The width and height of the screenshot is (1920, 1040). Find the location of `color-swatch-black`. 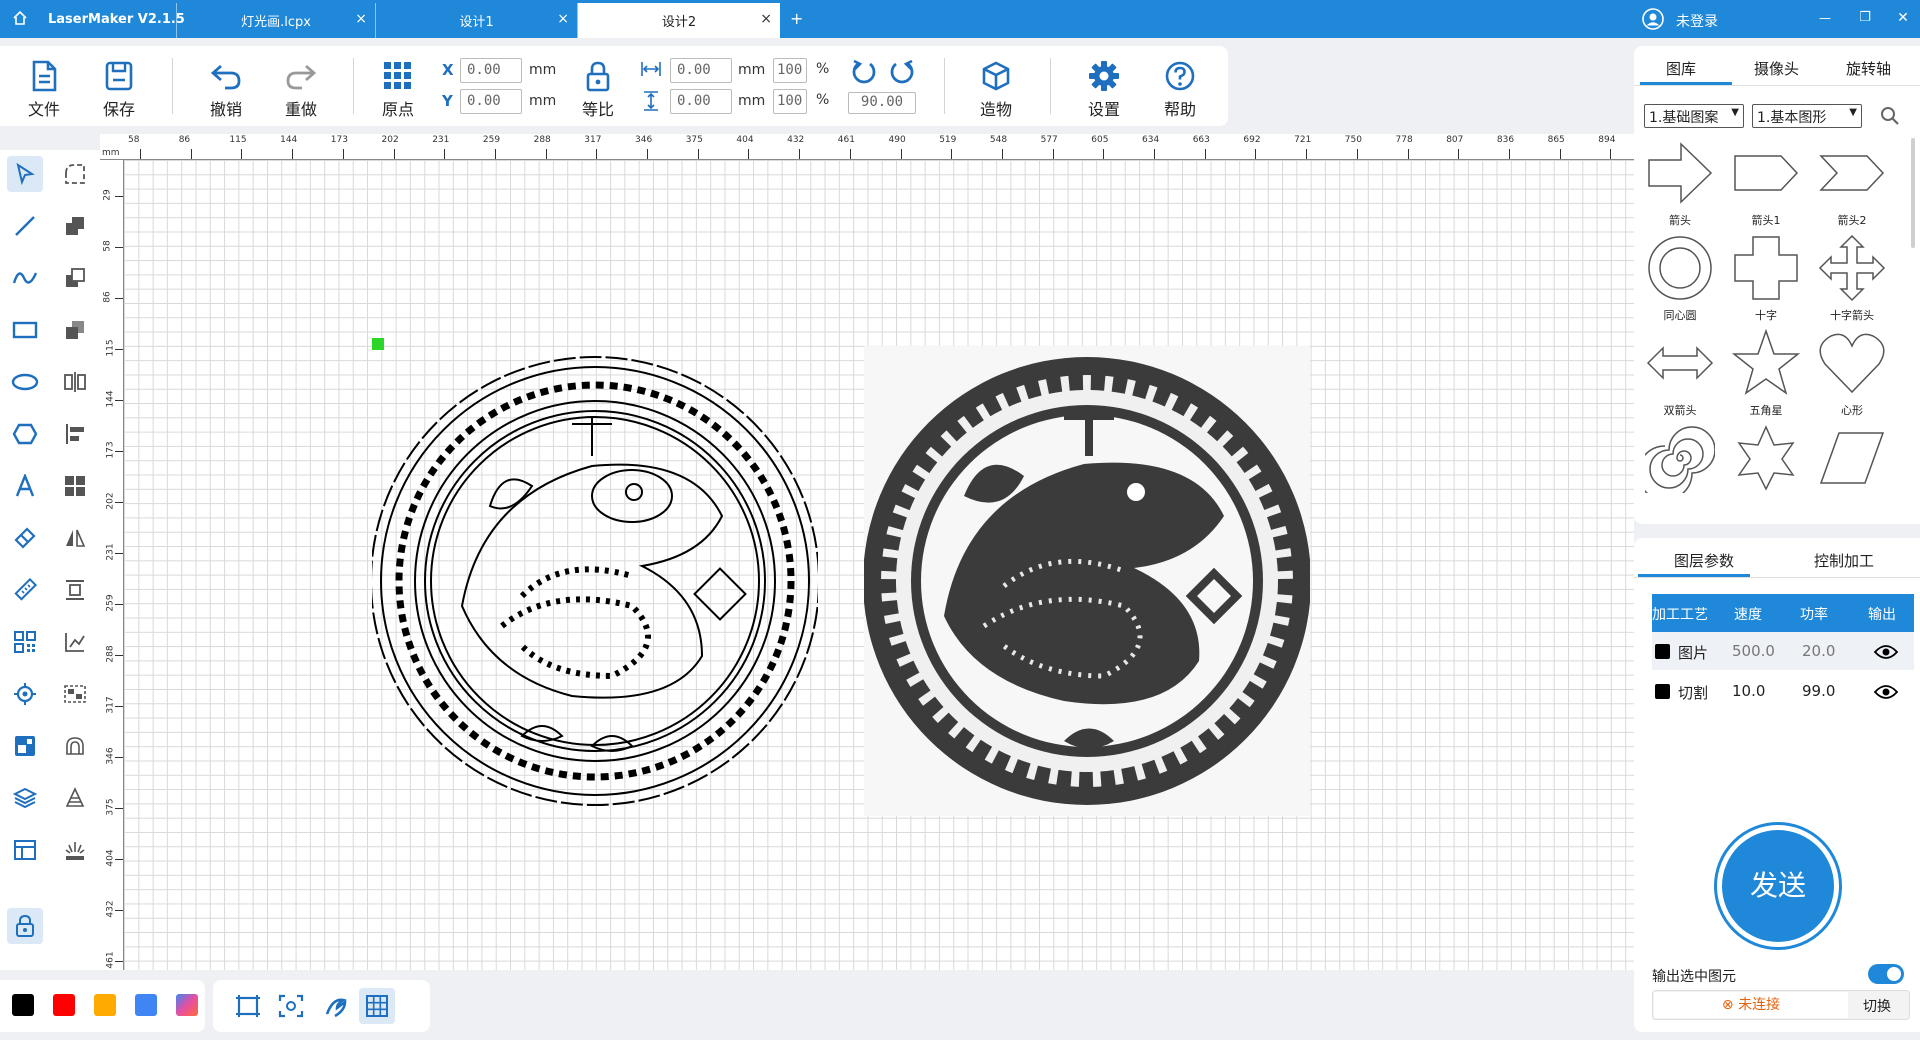

color-swatch-black is located at coordinates (23, 1005).